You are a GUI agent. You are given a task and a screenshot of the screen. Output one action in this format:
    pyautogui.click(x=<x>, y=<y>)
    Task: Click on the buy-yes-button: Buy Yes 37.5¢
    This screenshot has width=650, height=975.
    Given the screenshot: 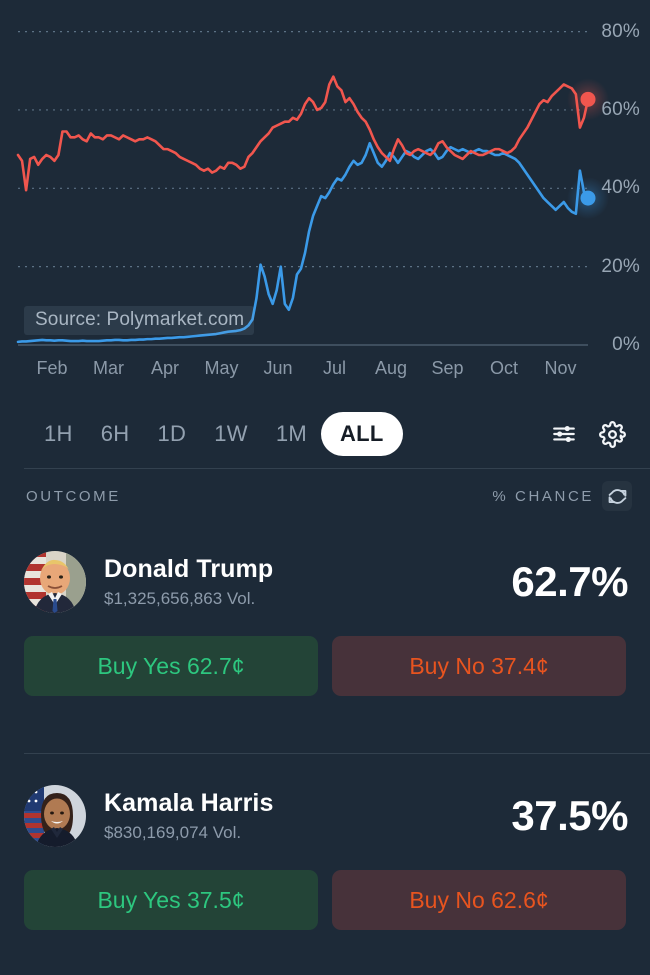 What is the action you would take?
    pyautogui.click(x=171, y=900)
    